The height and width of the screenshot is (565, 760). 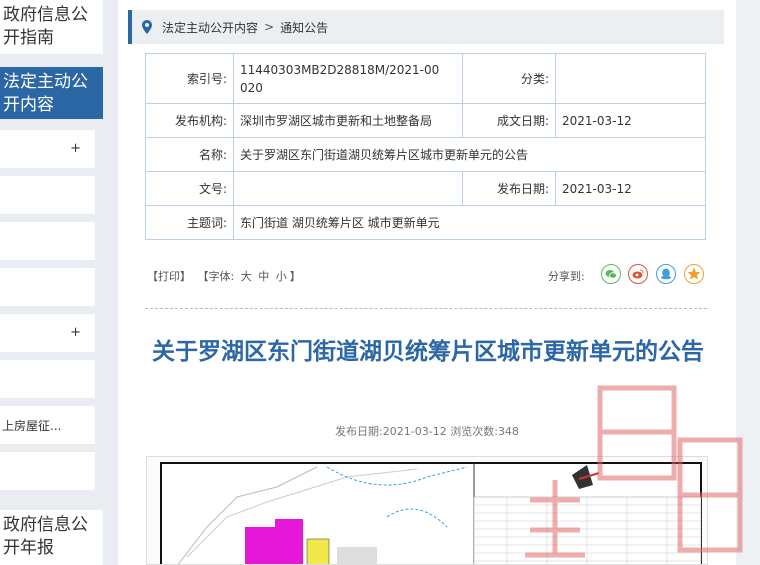 I want to click on sidebar-annual-label: 政府信息公开年报, so click(x=45, y=536).